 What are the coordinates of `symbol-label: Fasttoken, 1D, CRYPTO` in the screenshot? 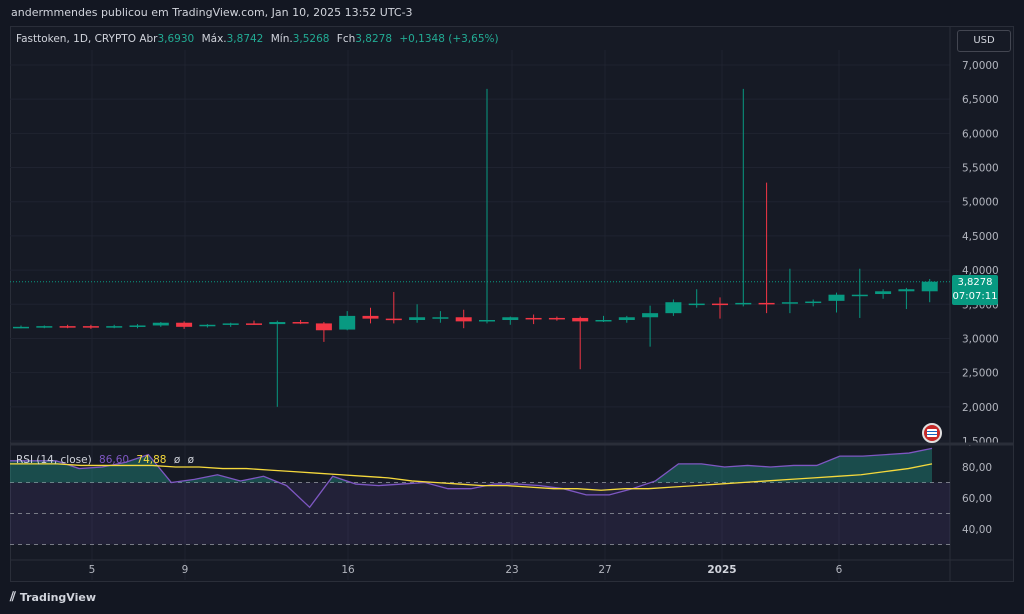 It's located at (76, 39).